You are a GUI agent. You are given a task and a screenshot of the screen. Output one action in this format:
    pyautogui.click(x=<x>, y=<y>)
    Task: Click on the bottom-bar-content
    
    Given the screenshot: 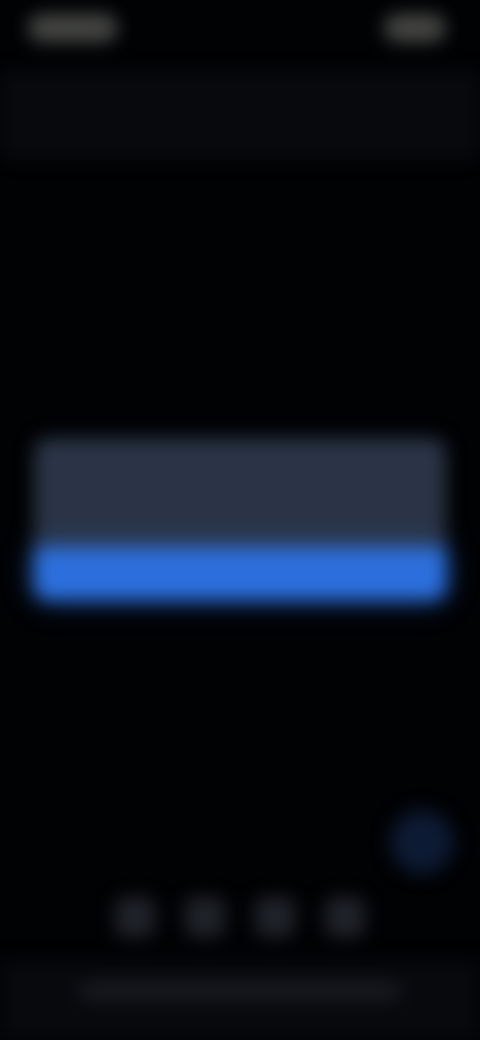 What is the action you would take?
    pyautogui.click(x=240, y=991)
    